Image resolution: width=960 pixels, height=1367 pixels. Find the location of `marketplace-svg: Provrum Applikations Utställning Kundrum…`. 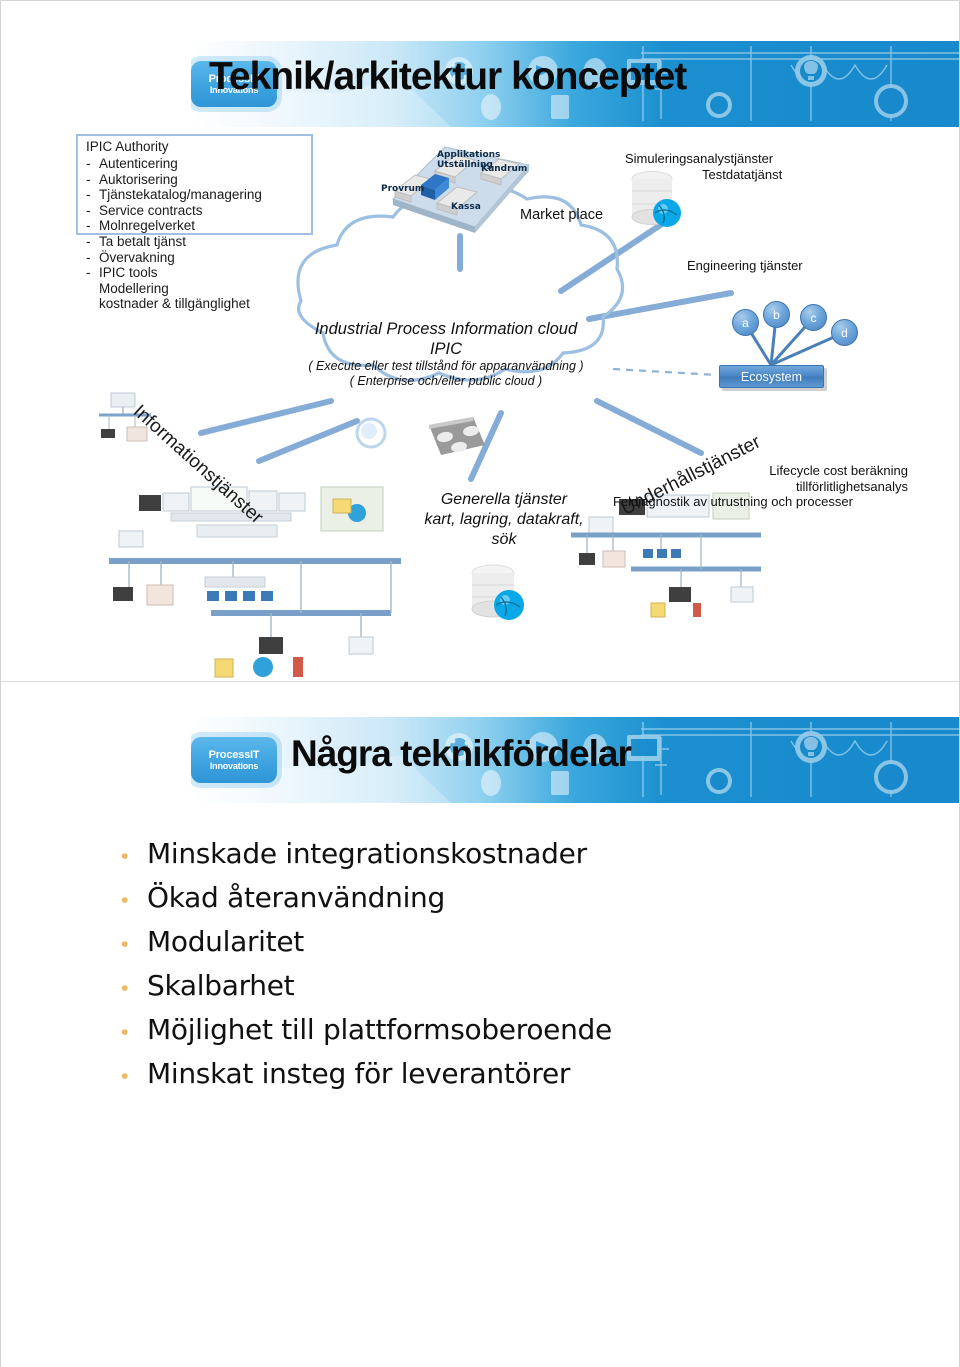

marketplace-svg: Provrum Applikations Utställning Kundrum… is located at coordinates (455, 189).